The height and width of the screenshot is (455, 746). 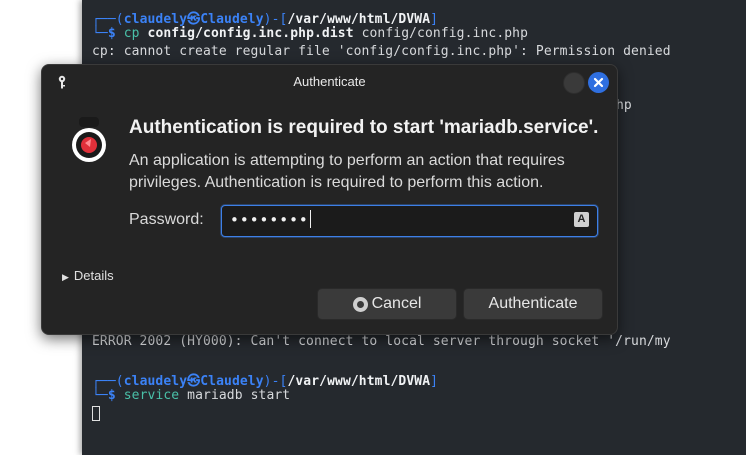 I want to click on authenticate-button-label: Authenticate, so click(x=533, y=303).